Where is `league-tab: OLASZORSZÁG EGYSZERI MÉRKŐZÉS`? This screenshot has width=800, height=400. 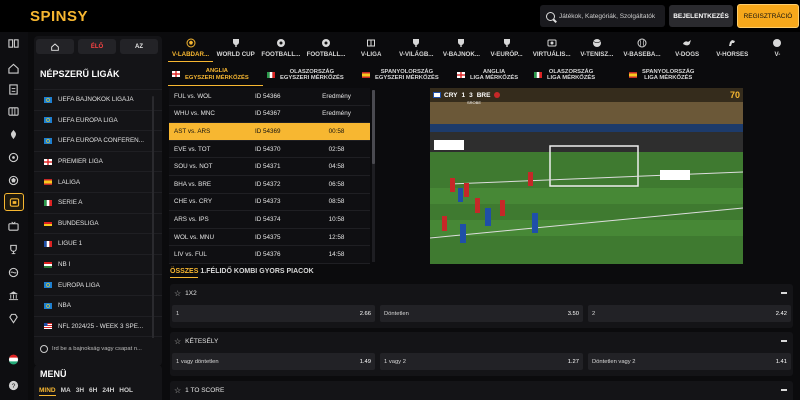
league-tab: OLASZORSZÁG EGYSZERI MÉRKŐZÉS is located at coordinates (310, 75).